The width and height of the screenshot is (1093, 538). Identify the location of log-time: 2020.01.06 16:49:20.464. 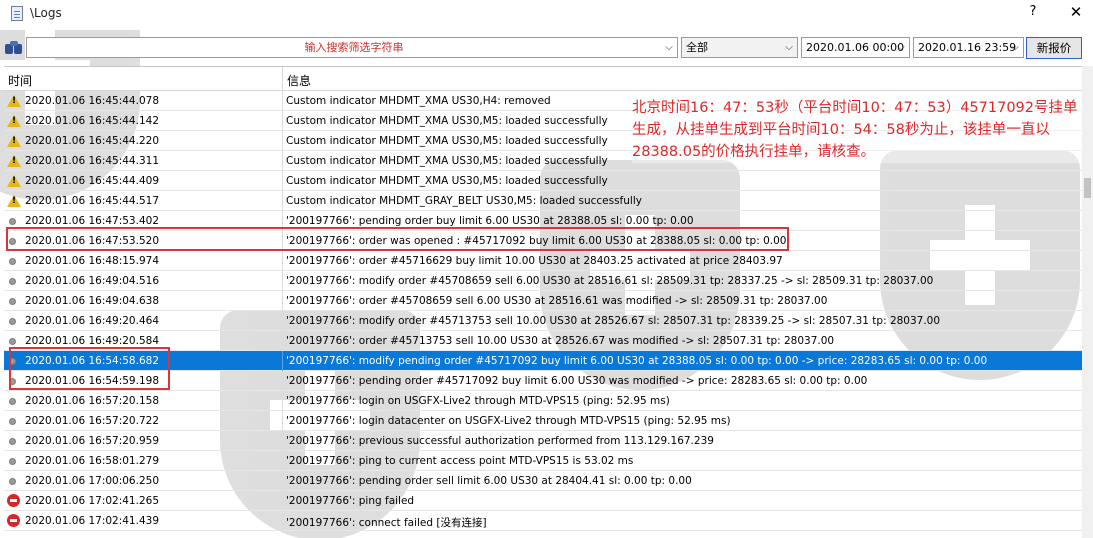
(92, 321).